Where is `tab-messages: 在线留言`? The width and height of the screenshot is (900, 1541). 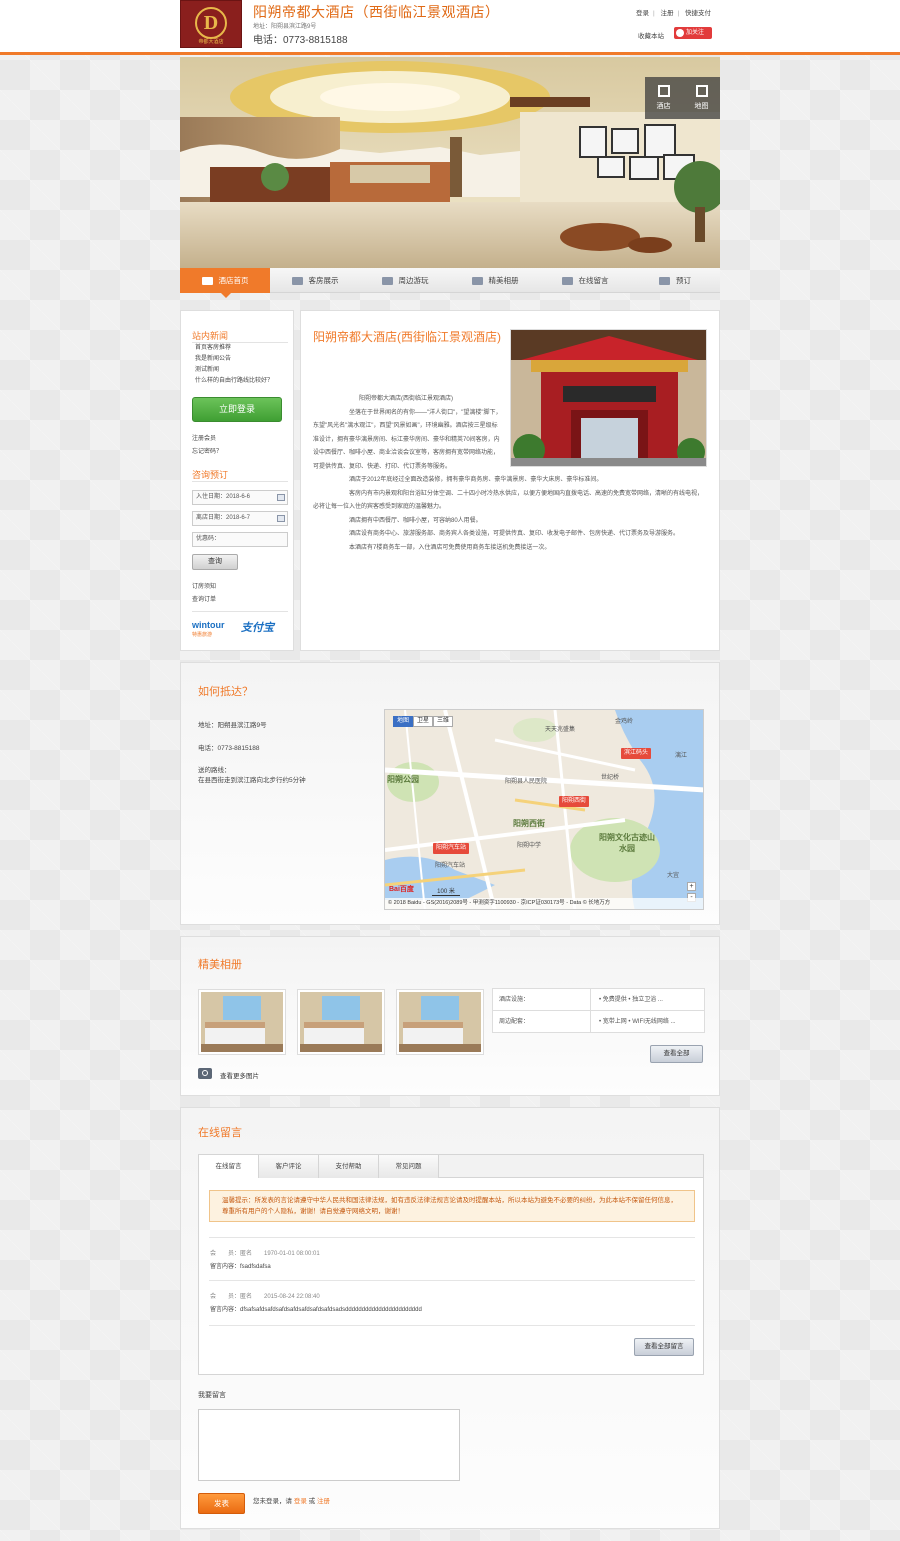
tab-messages: 在线留言 is located at coordinates (229, 1167).